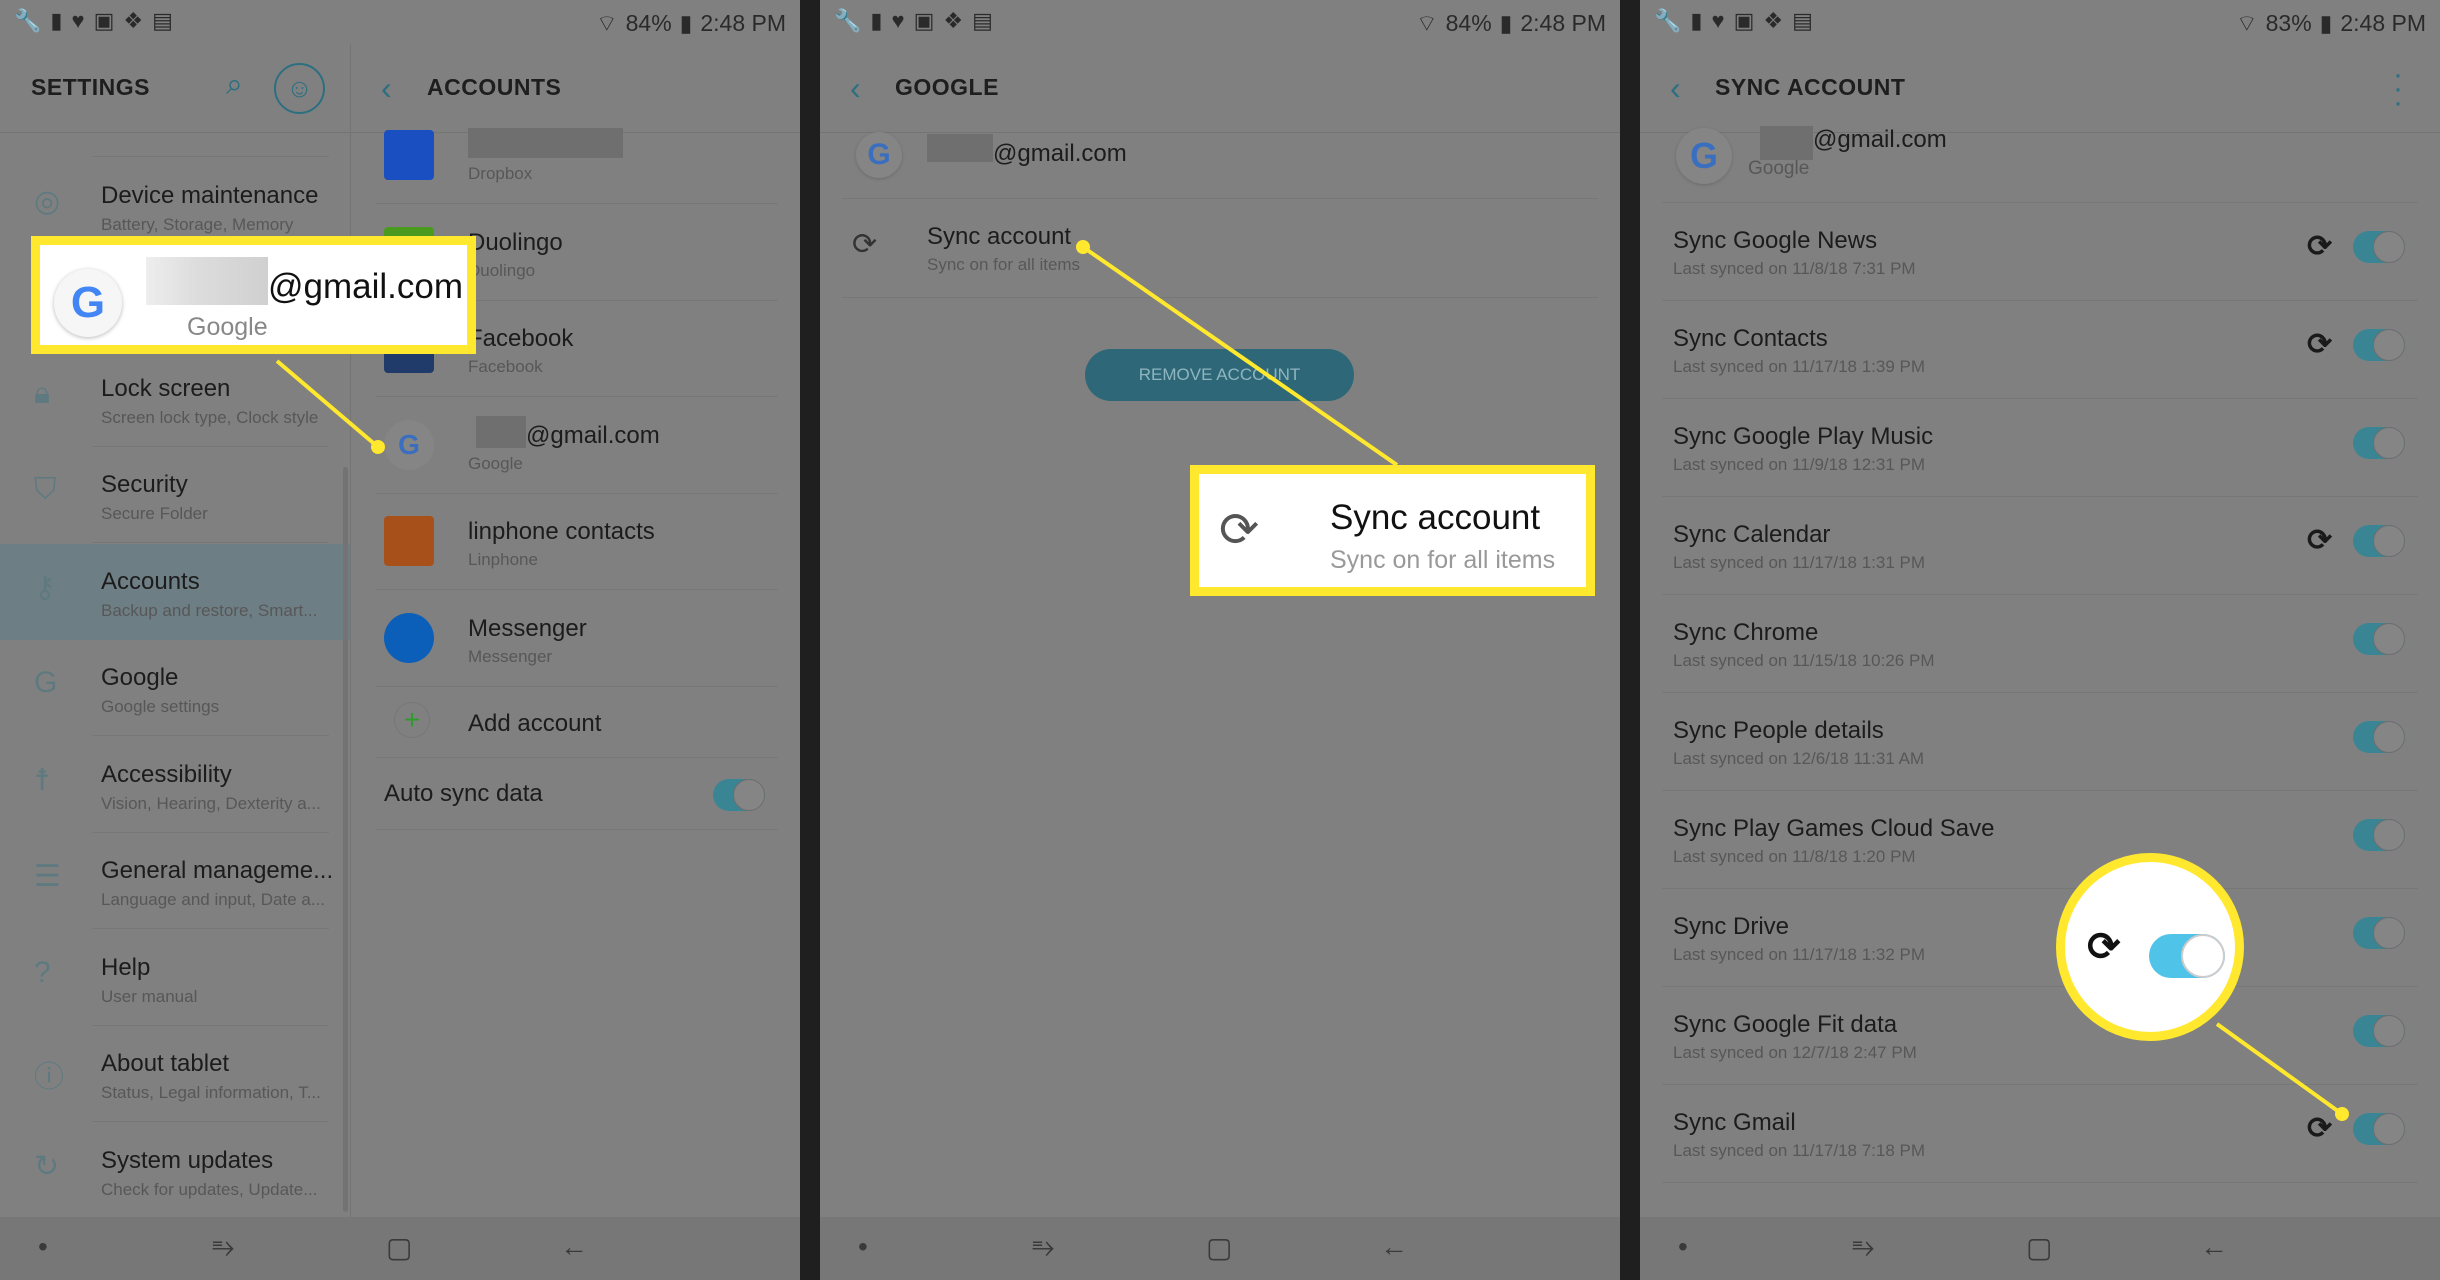 Image resolution: width=2440 pixels, height=1280 pixels. Describe the element at coordinates (1804, 660) in the screenshot. I see `sync-item-last-synced: Last synced on 11/15/18 10:26 PM` at that location.